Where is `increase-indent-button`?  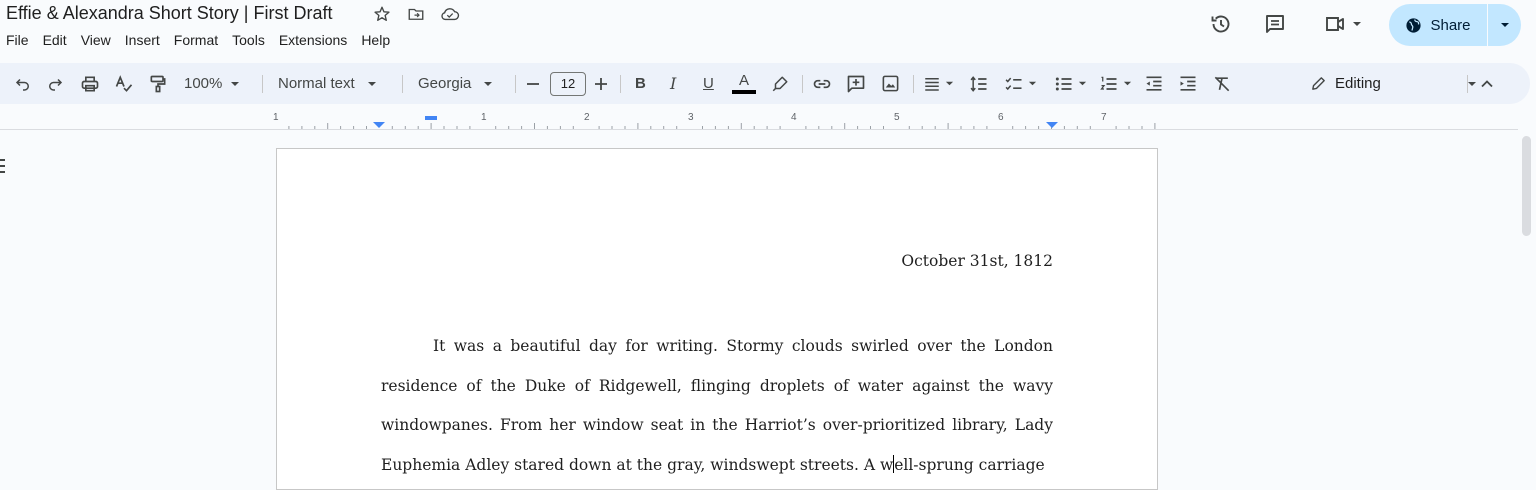 increase-indent-button is located at coordinates (1188, 83).